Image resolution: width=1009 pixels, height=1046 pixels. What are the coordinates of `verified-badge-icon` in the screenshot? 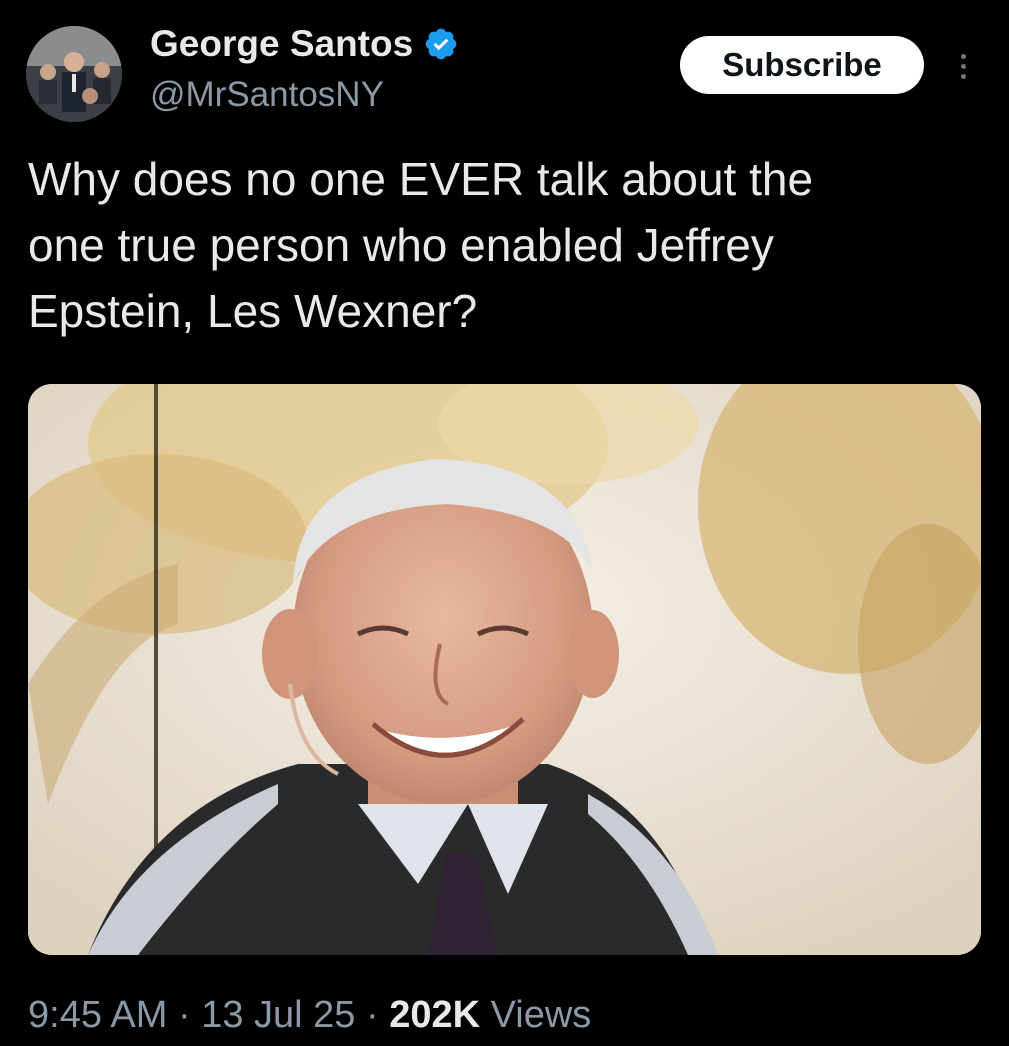 It's located at (441, 44).